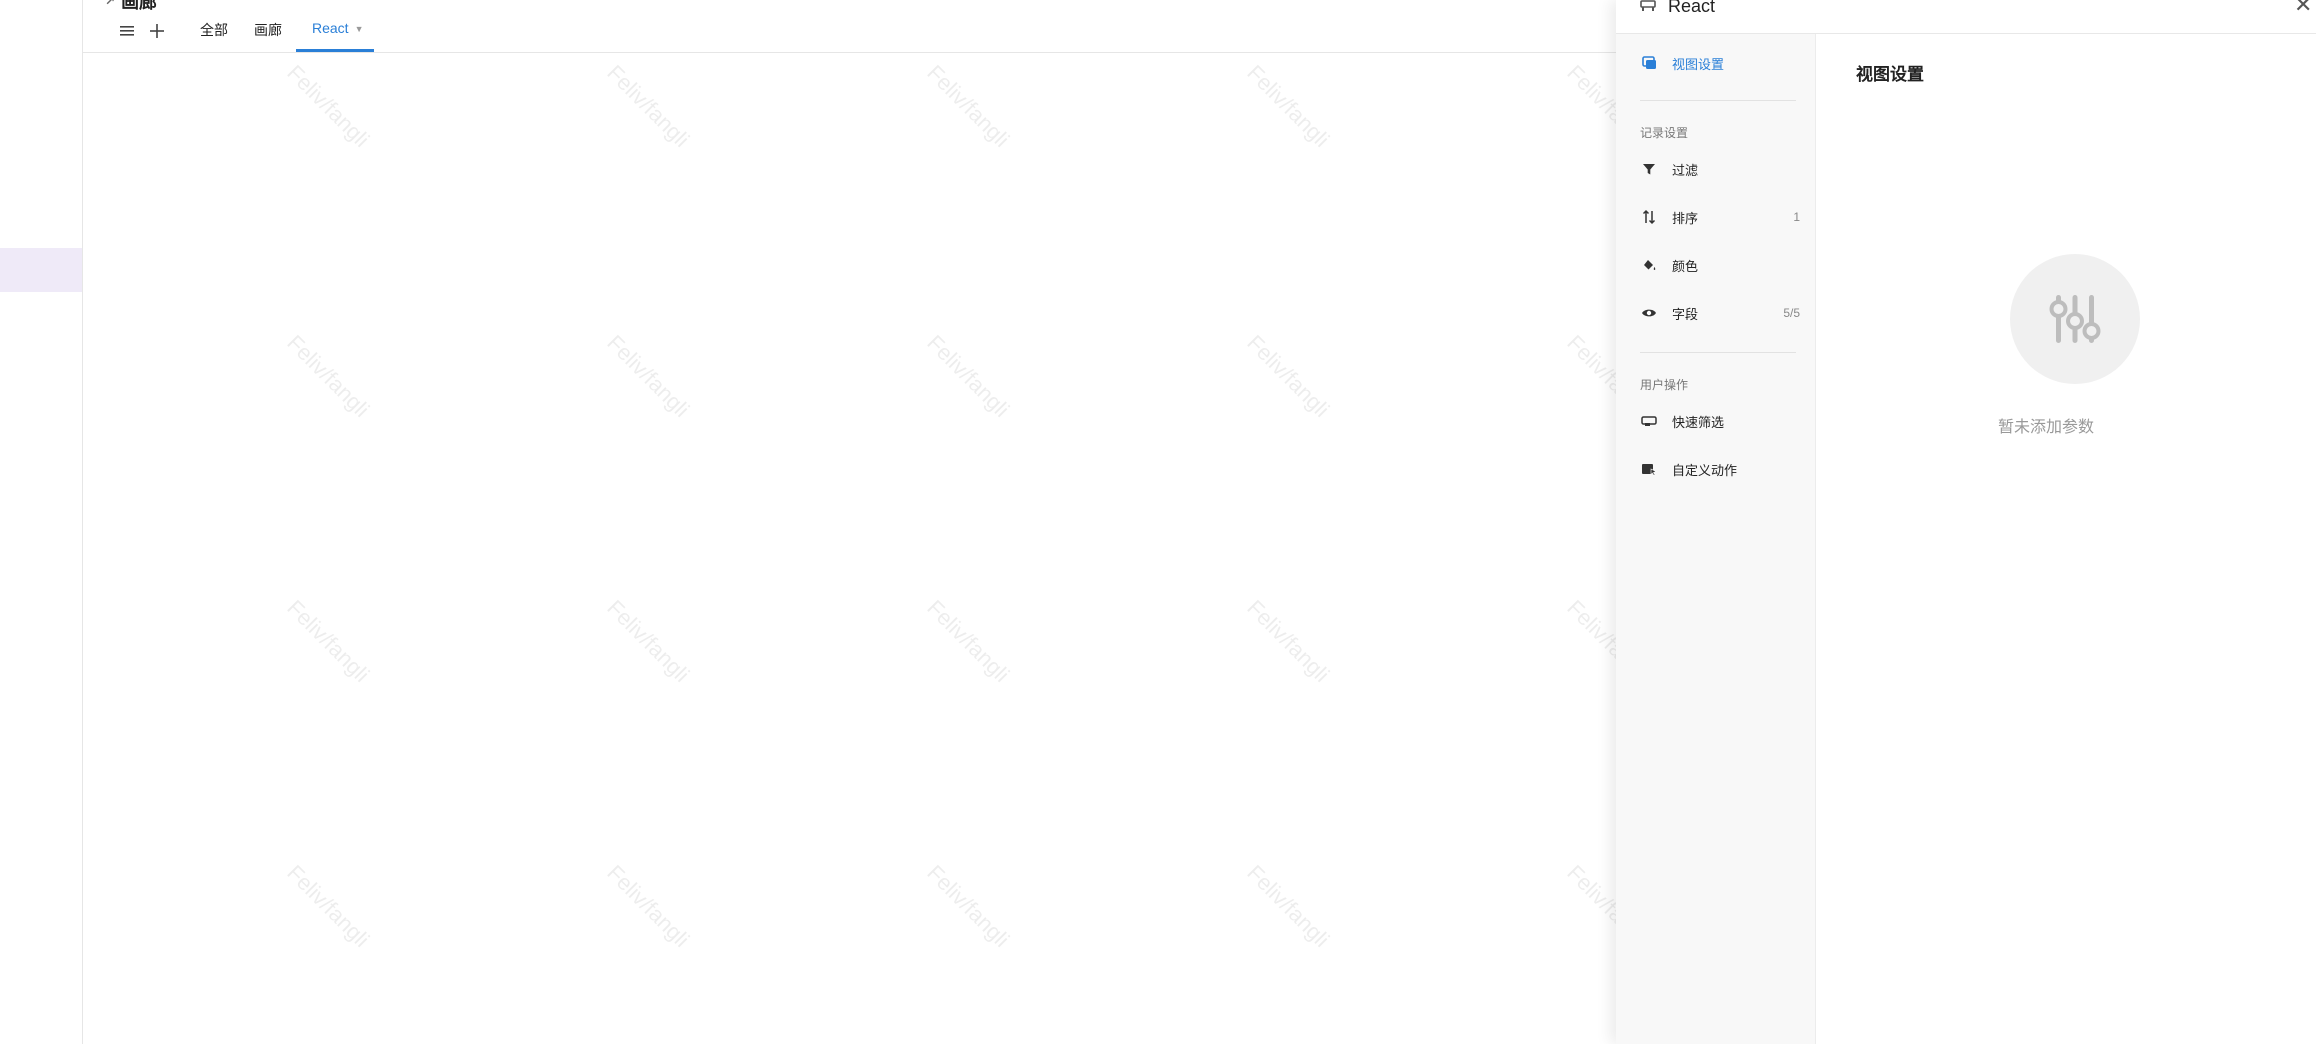 The height and width of the screenshot is (1044, 2316). I want to click on paint-bucket-icon, so click(1649, 265).